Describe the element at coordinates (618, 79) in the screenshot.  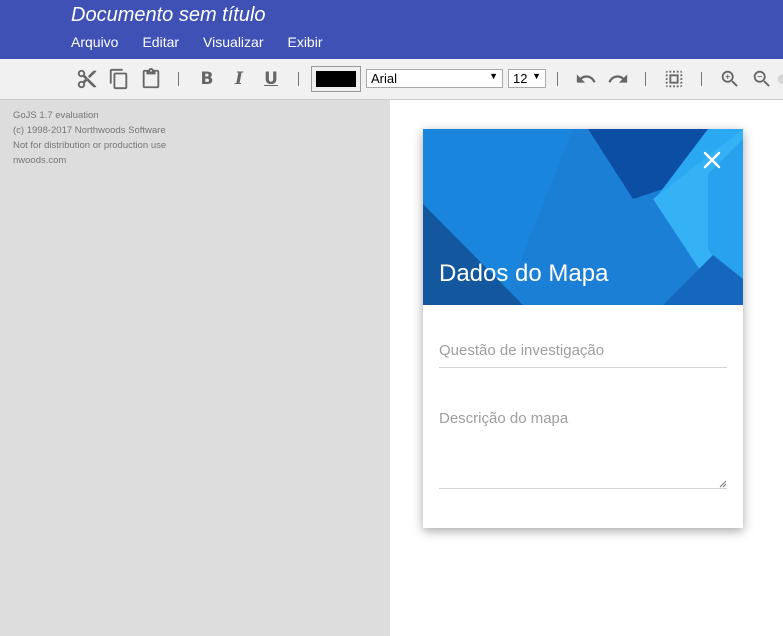
I see `redo-icon` at that location.